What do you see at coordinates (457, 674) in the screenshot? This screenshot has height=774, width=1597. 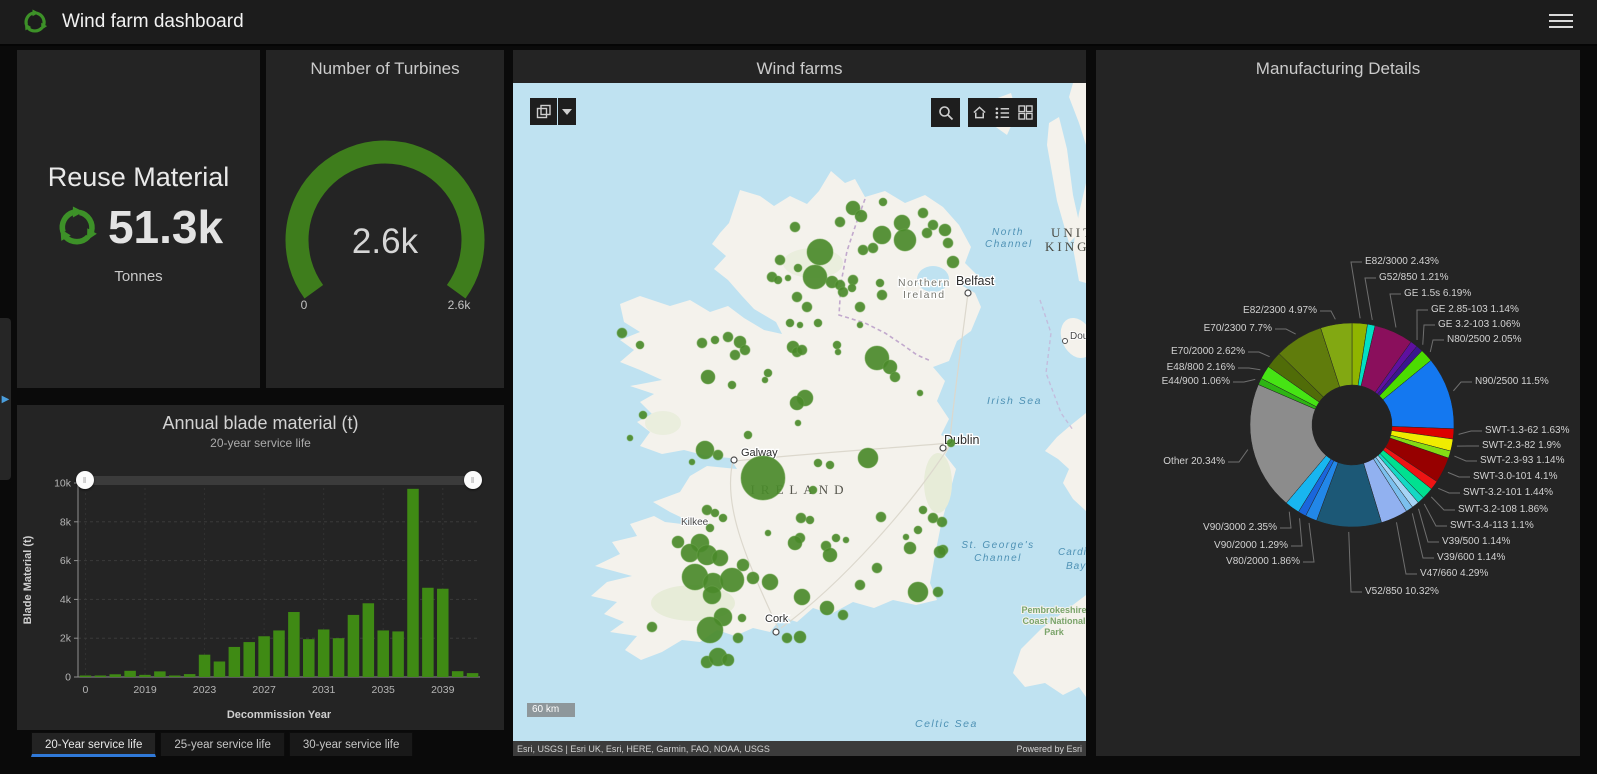 I see `bar-2040` at bounding box center [457, 674].